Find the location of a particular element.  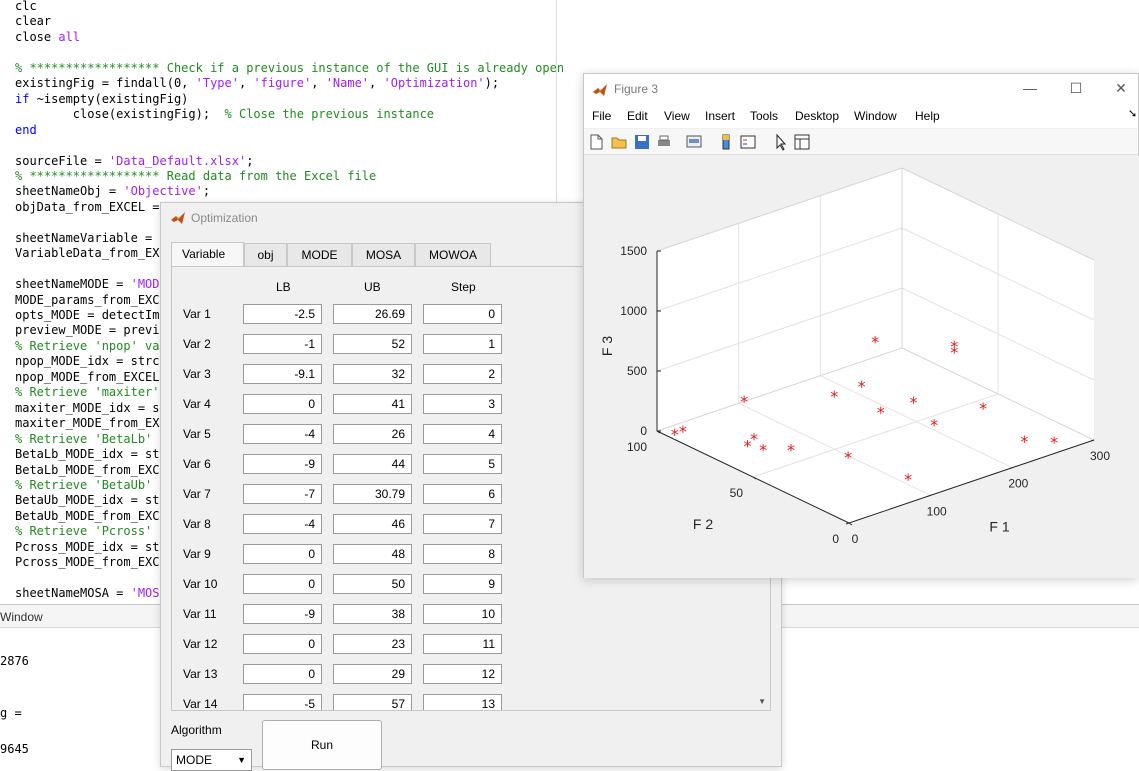

property-inspector-icon is located at coordinates (802, 142).